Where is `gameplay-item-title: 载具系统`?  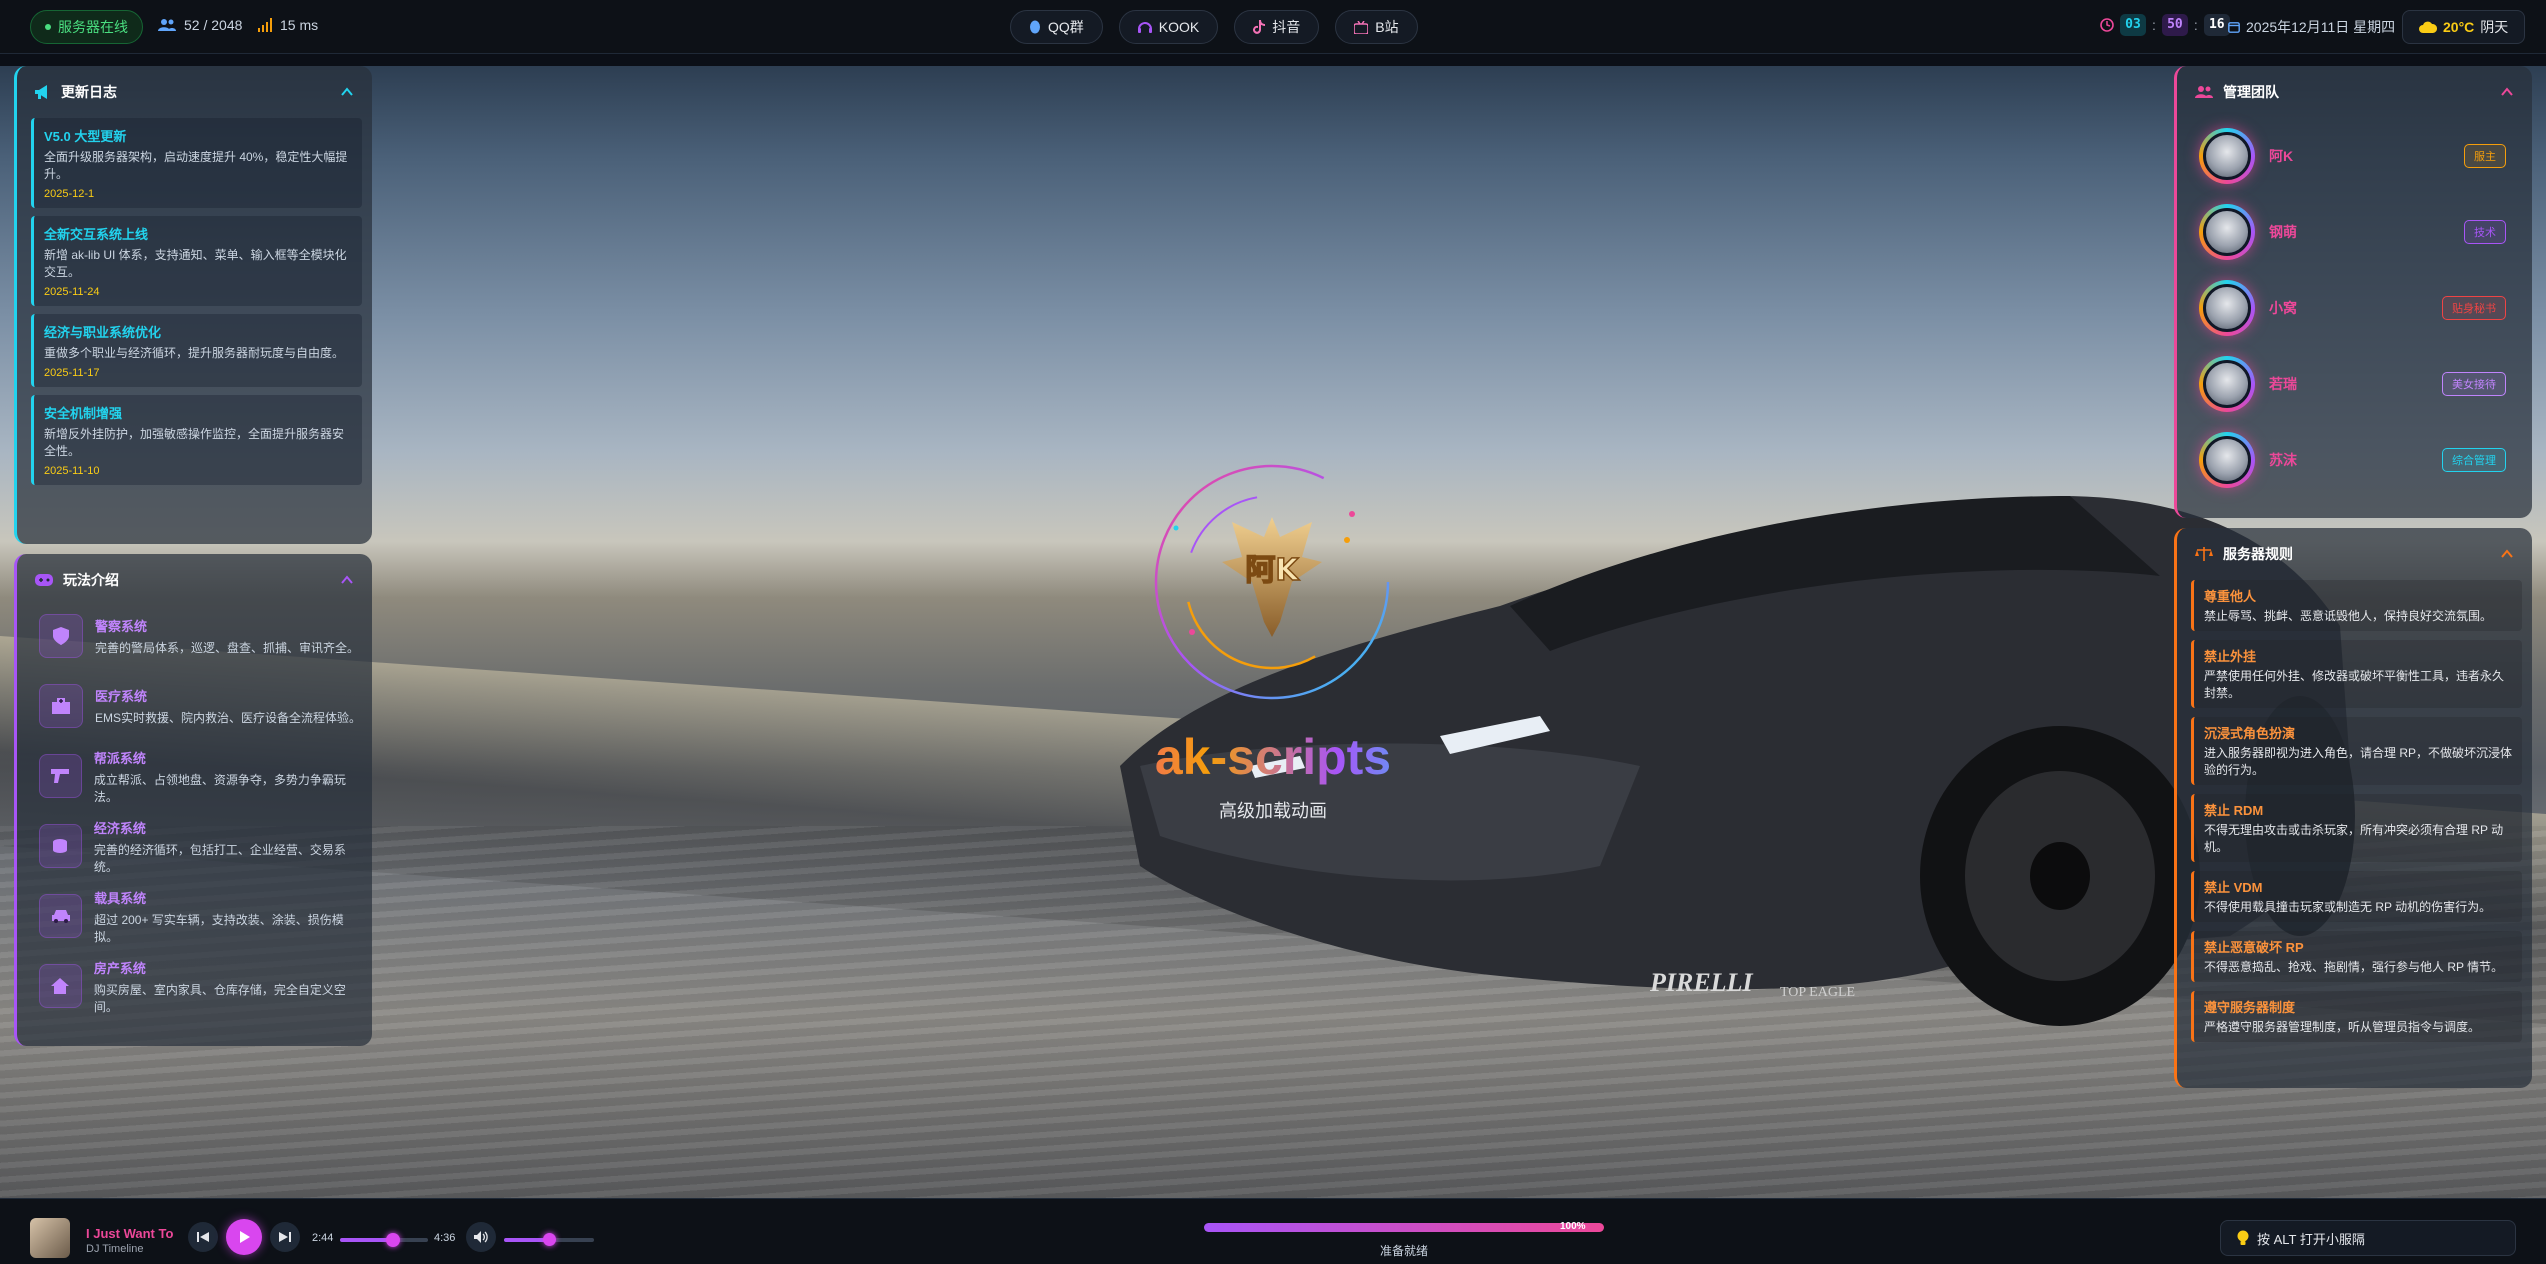 gameplay-item-title: 载具系统 is located at coordinates (120, 898).